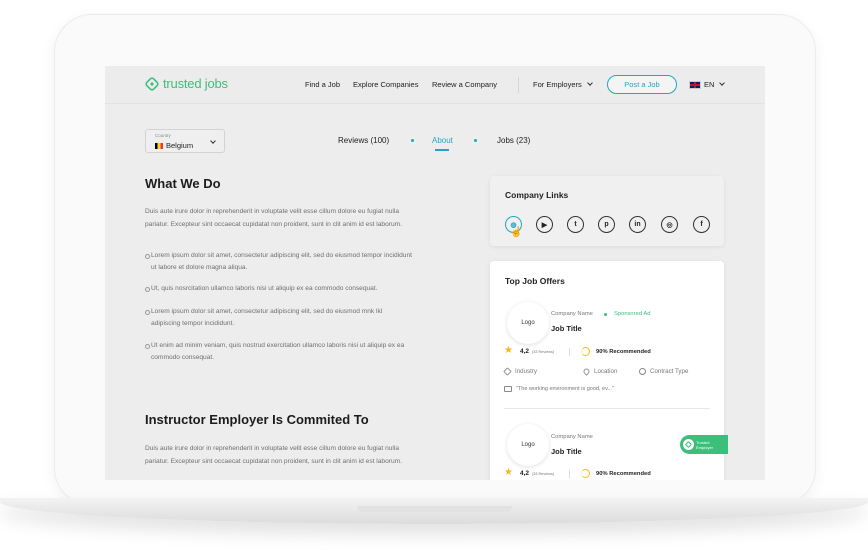 The image size is (868, 551). I want to click on tag-icon, so click(507, 371).